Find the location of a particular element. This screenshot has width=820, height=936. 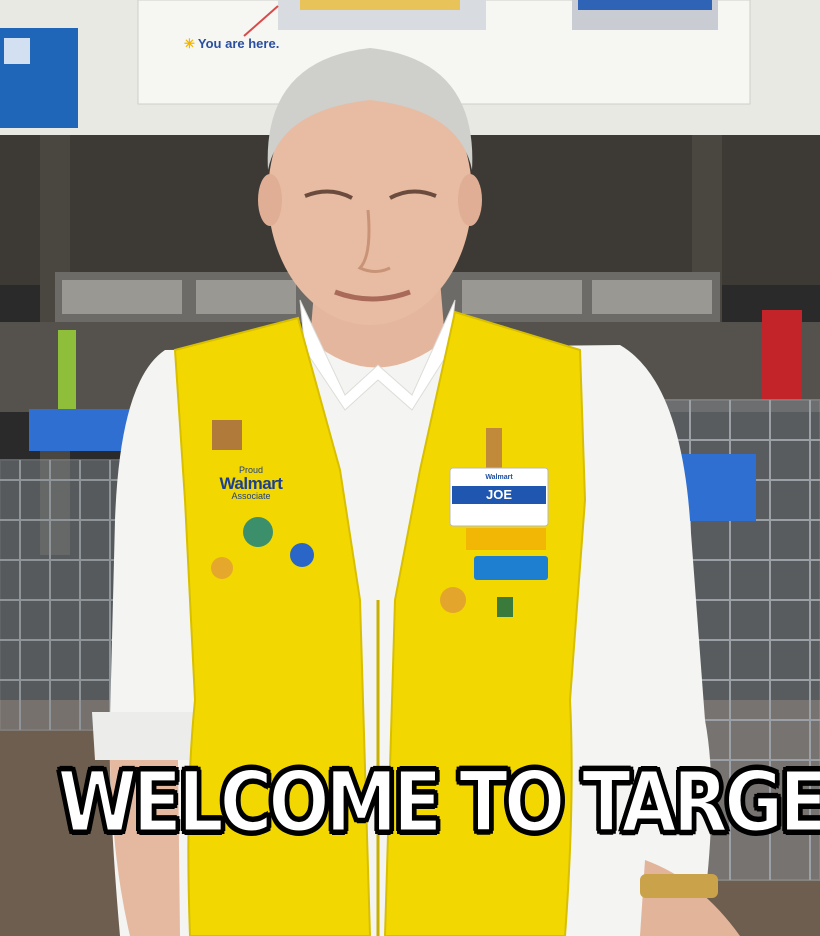

badge-brand: Walmart is located at coordinates (499, 477).